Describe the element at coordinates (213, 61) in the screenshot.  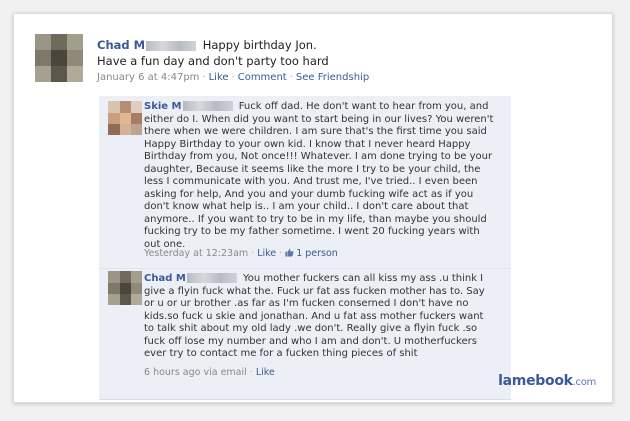
I see `post-message-line2: Have a fun day and don't party too hard` at that location.